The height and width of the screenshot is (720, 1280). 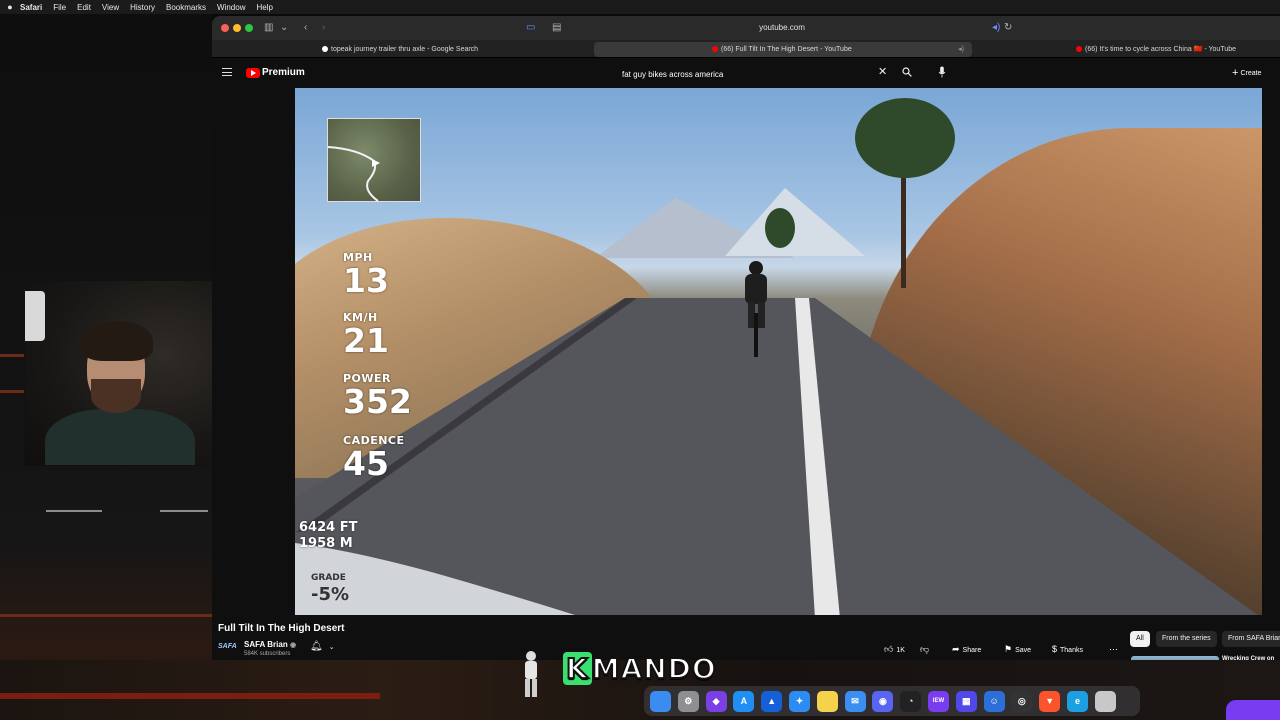 I want to click on channel-name-text: SAFA Brian, so click(x=266, y=644).